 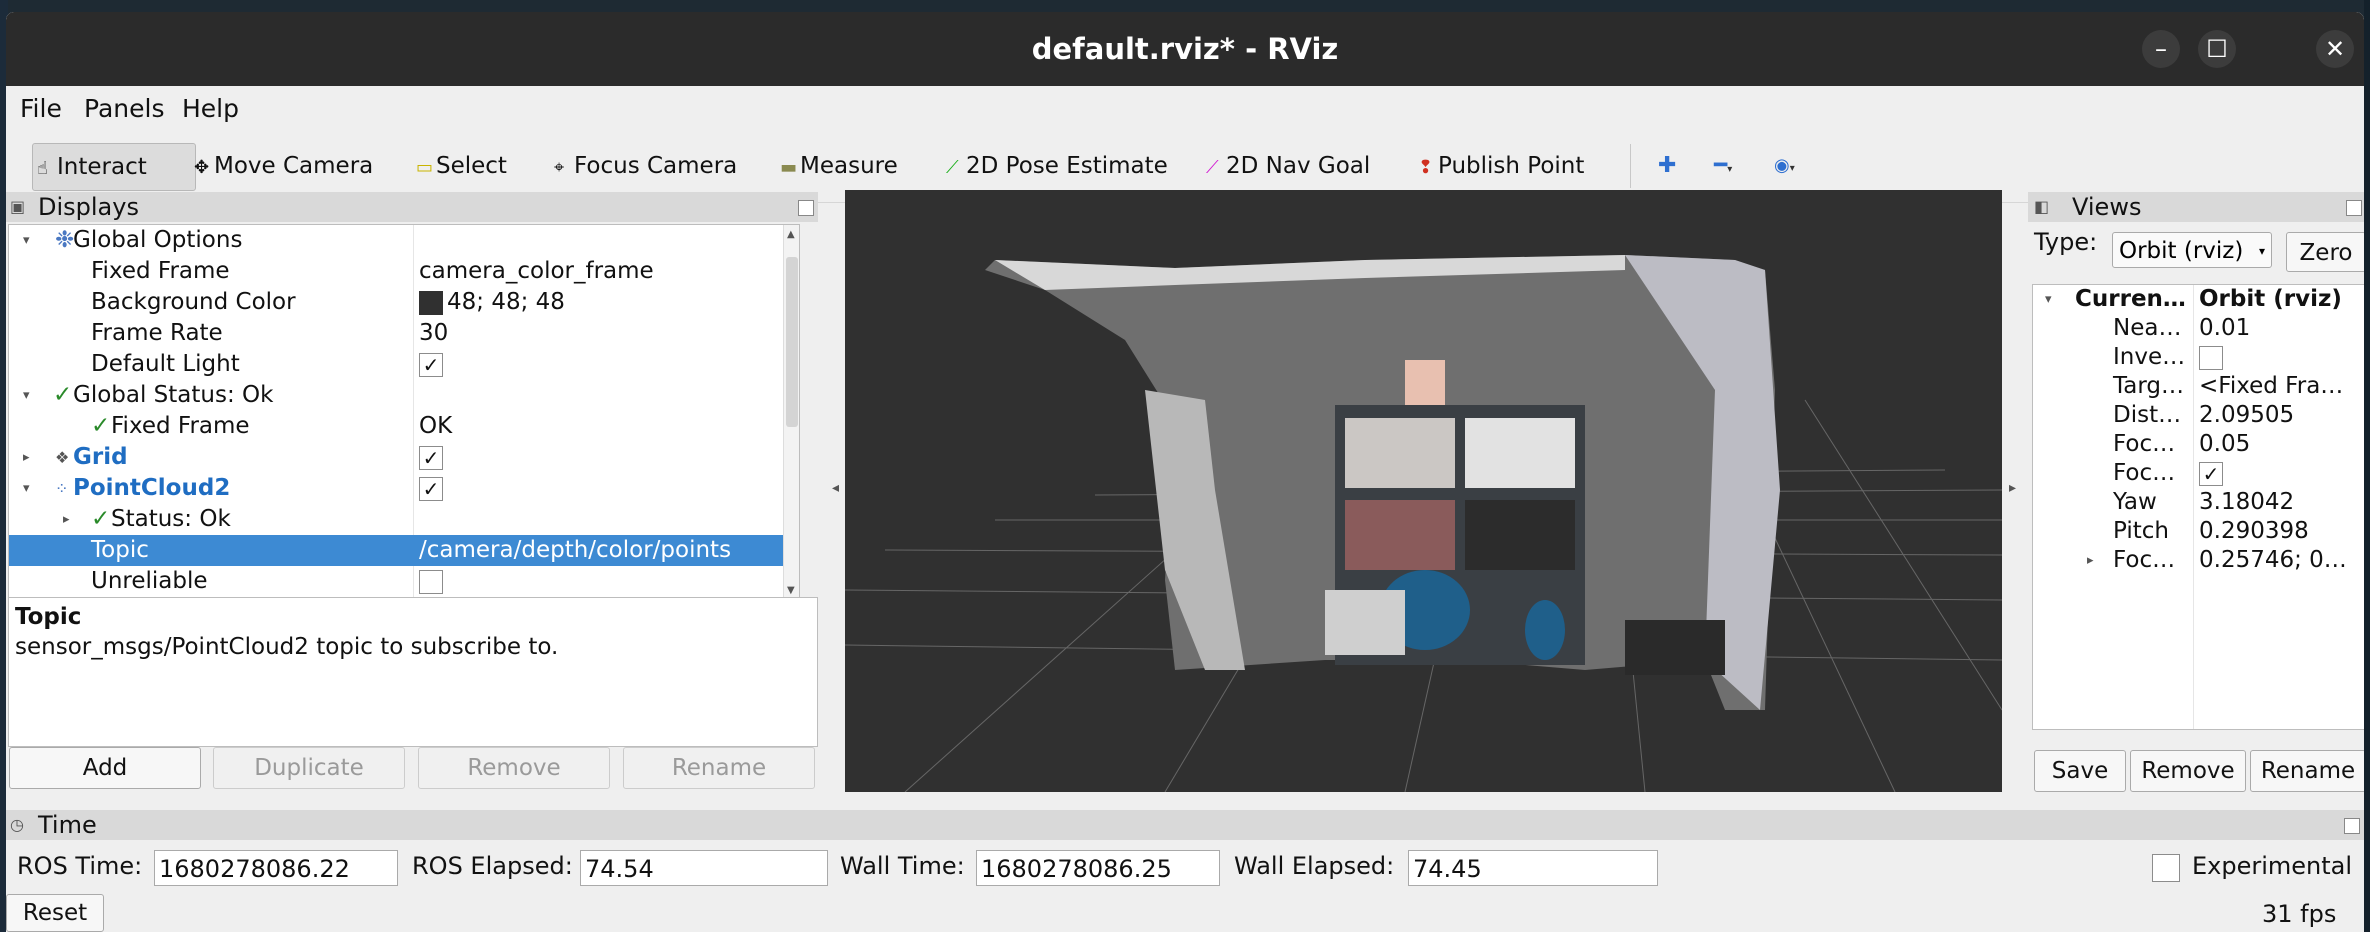 I want to click on add-button: Add, so click(x=105, y=768).